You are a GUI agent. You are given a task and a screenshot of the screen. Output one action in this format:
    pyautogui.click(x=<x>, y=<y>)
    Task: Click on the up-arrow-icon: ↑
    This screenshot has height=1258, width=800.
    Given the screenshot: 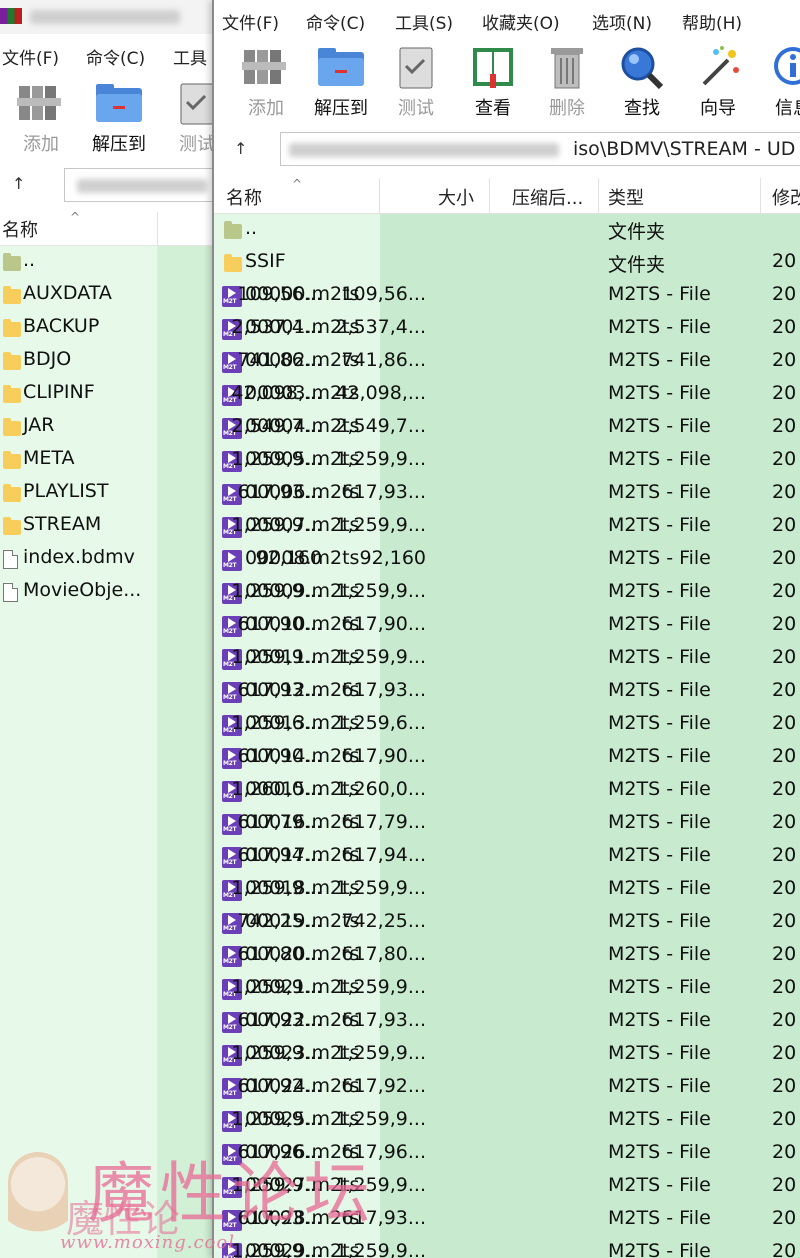 What is the action you would take?
    pyautogui.click(x=240, y=148)
    